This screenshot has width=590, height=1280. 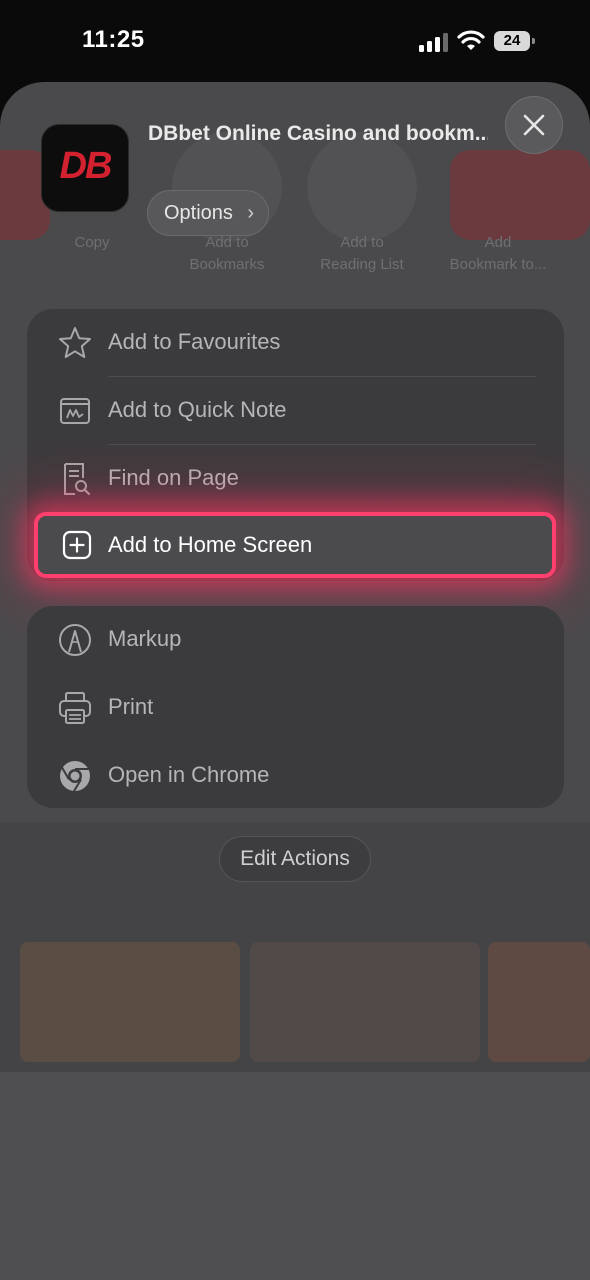 I want to click on action-label: Add to Quick Note, so click(x=197, y=409).